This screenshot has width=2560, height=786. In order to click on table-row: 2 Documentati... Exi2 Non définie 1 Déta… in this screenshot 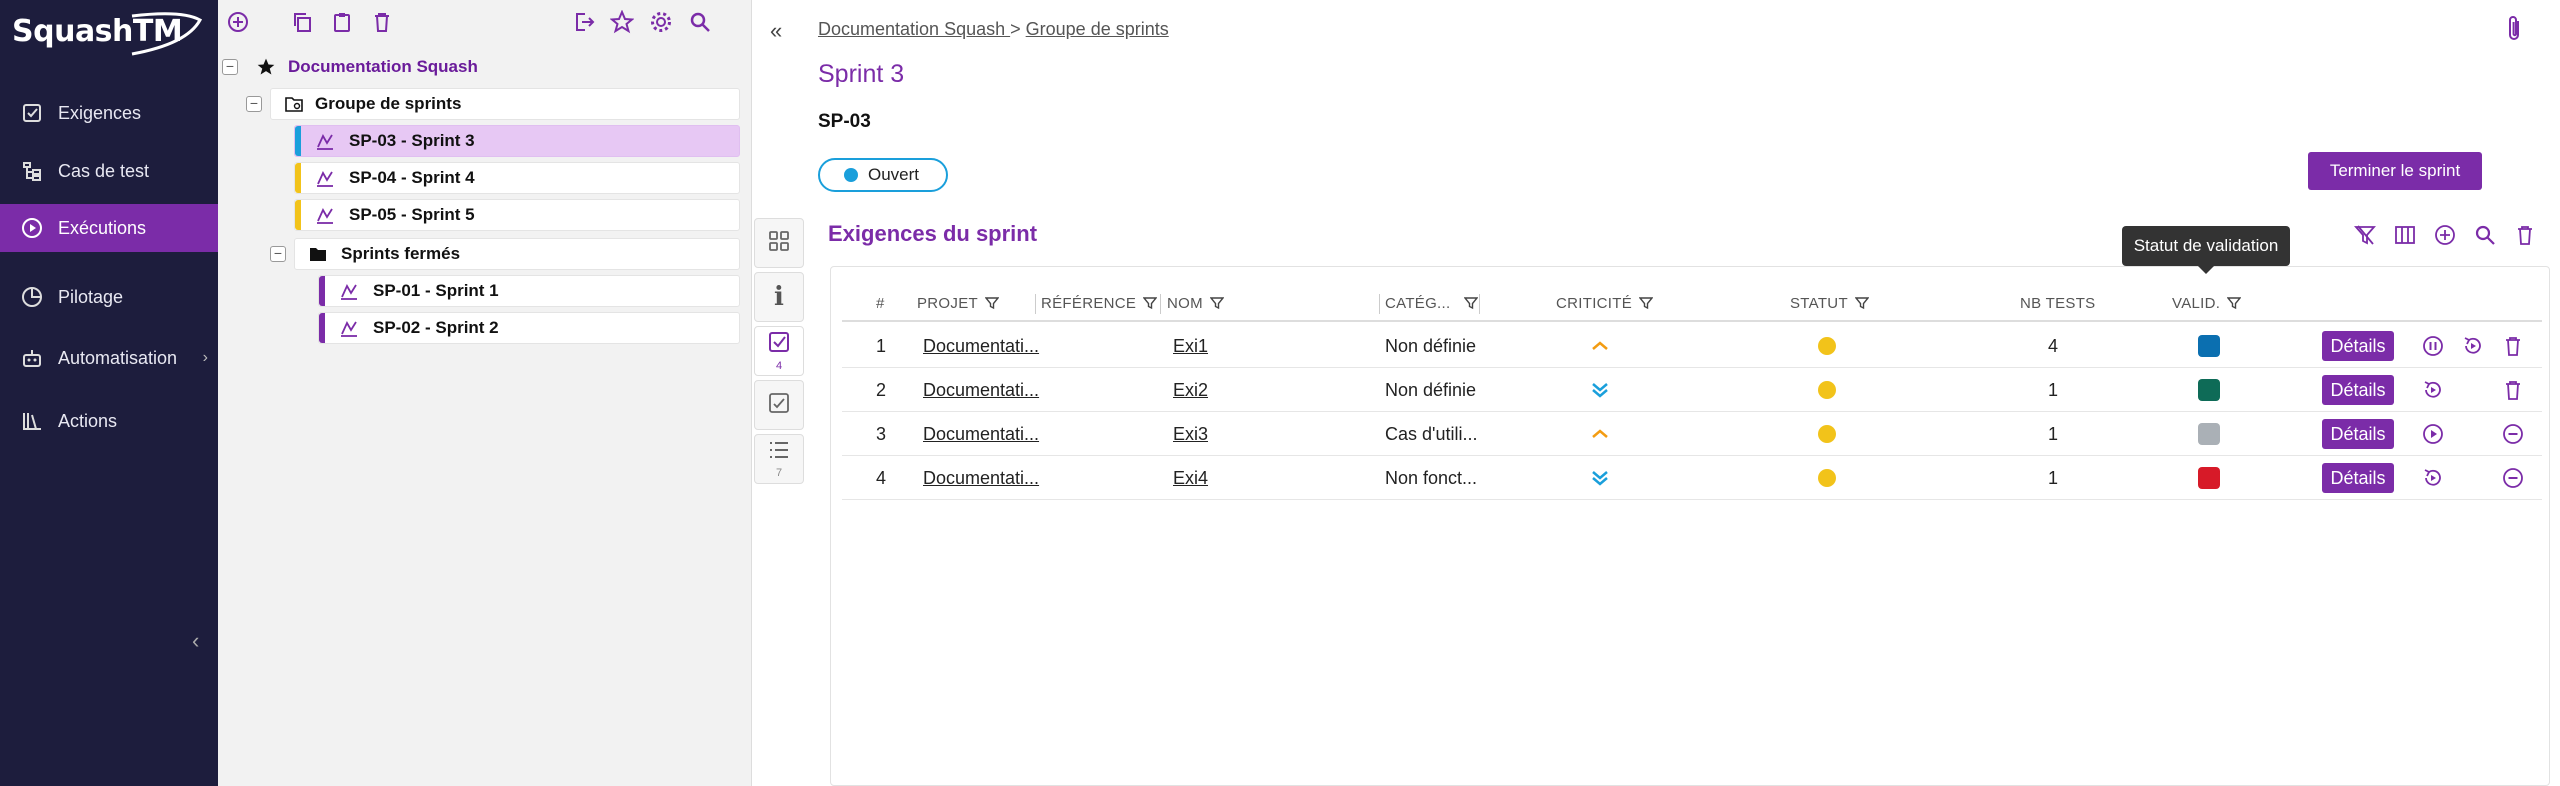, I will do `click(1692, 390)`.